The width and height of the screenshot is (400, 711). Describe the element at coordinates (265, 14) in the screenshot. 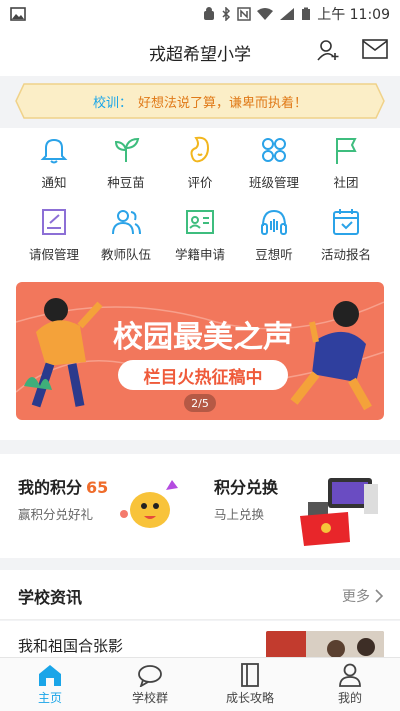

I see `wifi-icon` at that location.